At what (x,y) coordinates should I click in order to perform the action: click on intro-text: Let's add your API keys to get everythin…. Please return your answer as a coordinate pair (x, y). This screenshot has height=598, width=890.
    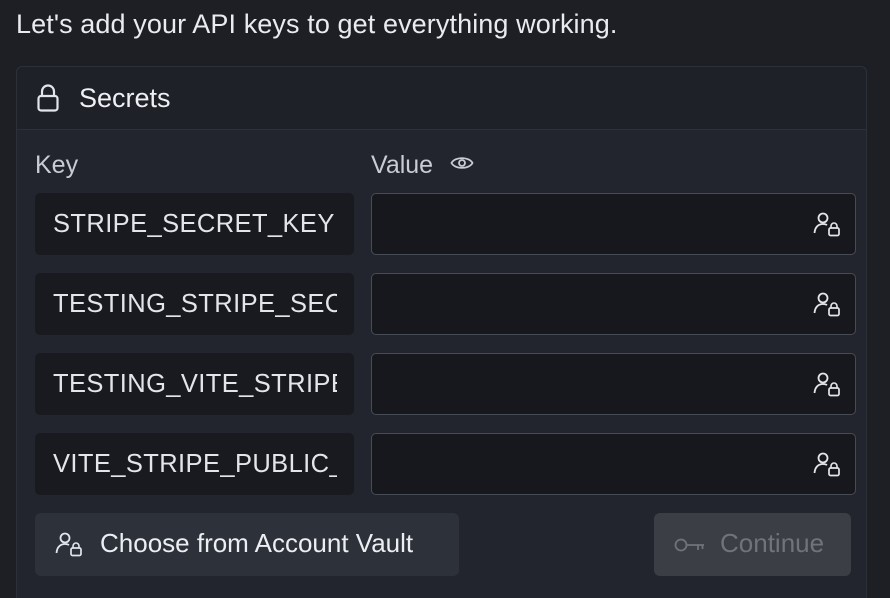
    Looking at the image, I should click on (317, 24).